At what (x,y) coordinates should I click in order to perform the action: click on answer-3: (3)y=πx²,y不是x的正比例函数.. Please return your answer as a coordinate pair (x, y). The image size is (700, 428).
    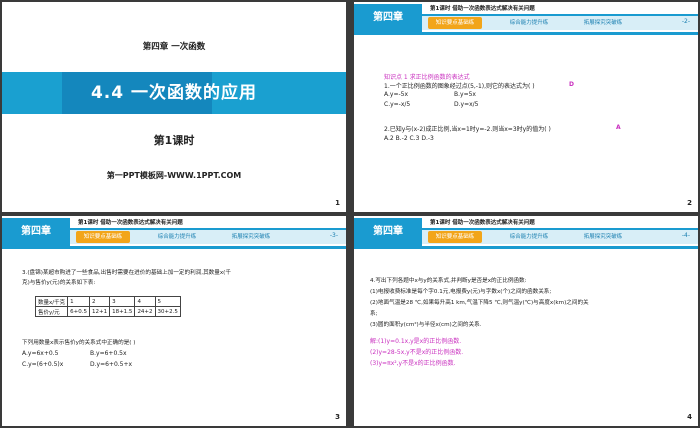
    Looking at the image, I should click on (413, 363).